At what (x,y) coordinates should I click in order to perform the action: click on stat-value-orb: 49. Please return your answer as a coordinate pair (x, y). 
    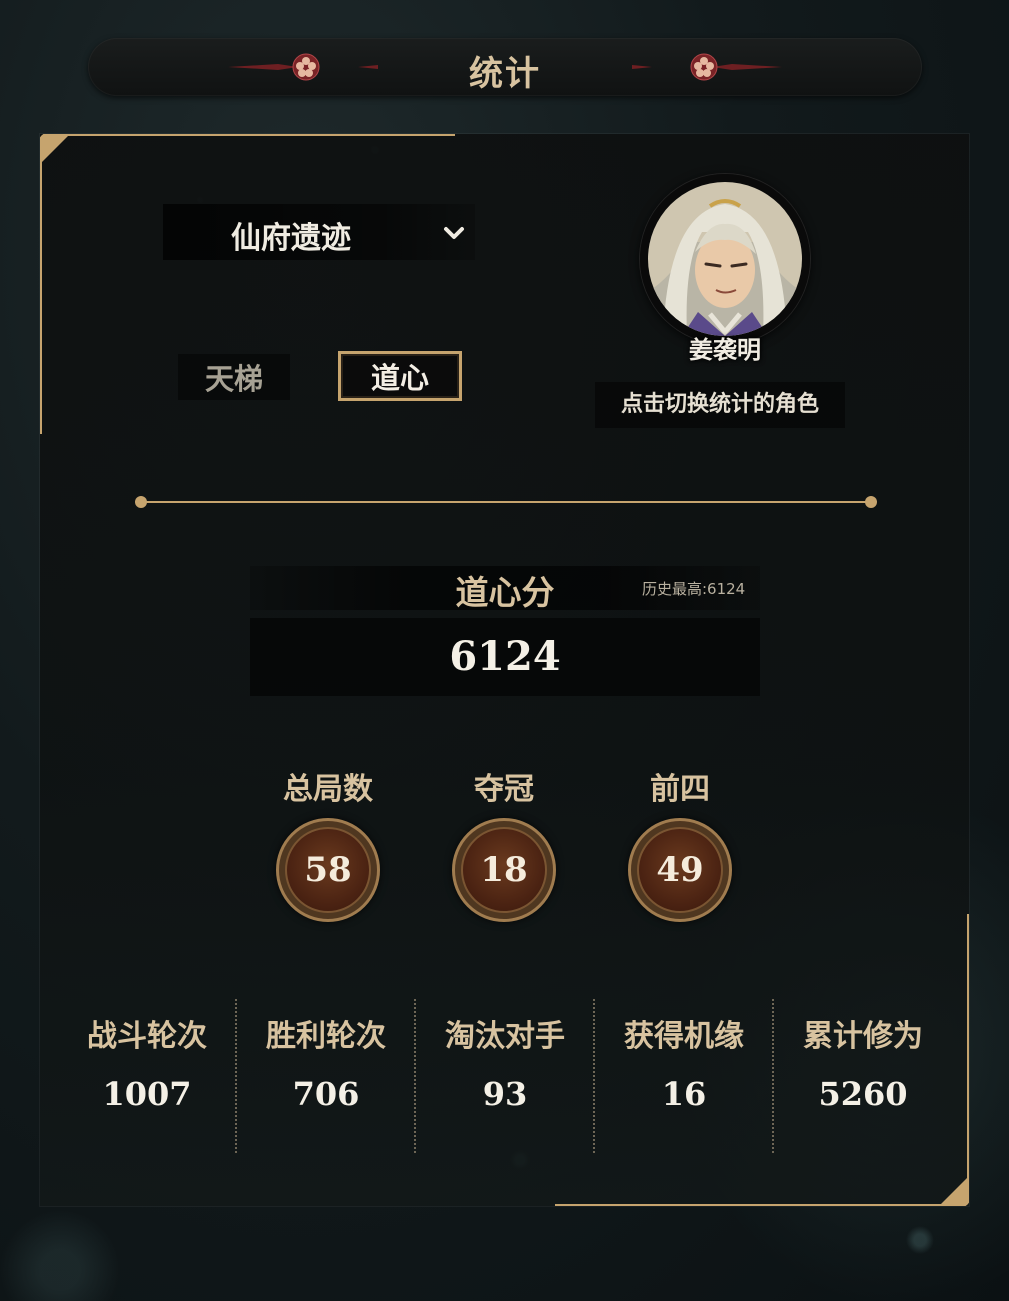
    Looking at the image, I should click on (680, 870).